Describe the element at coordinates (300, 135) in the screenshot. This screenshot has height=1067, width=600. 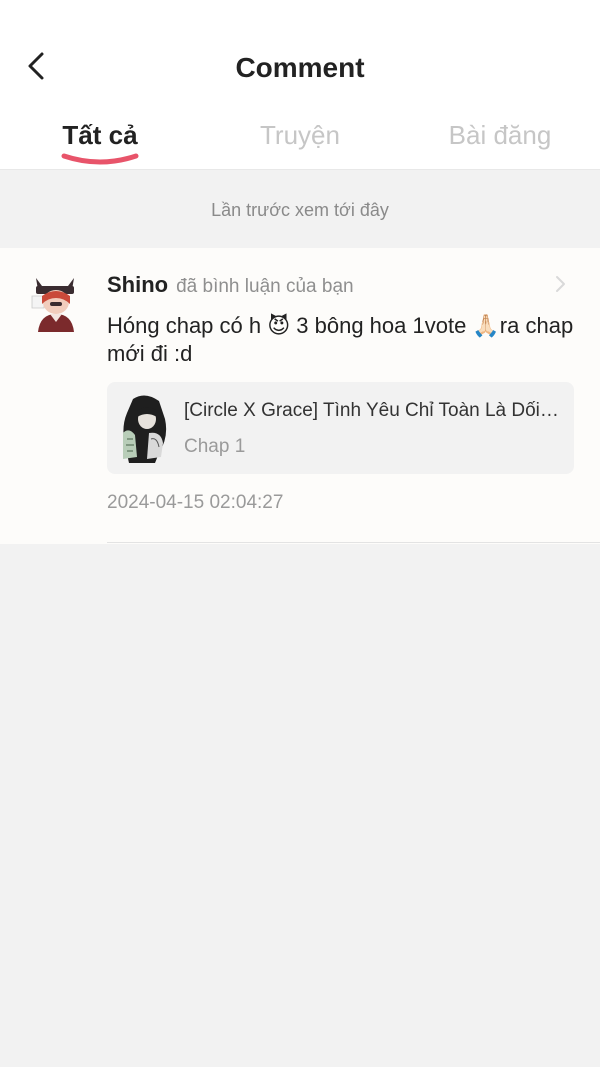
I see `tab-stories: Truyện` at that location.